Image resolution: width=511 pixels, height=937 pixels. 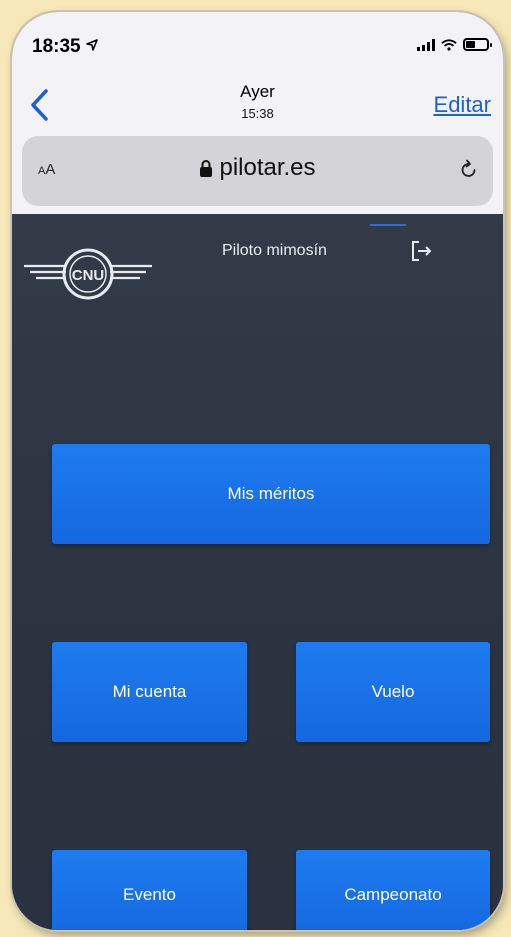 I want to click on my-merits-button: Mis méritos, so click(x=271, y=494).